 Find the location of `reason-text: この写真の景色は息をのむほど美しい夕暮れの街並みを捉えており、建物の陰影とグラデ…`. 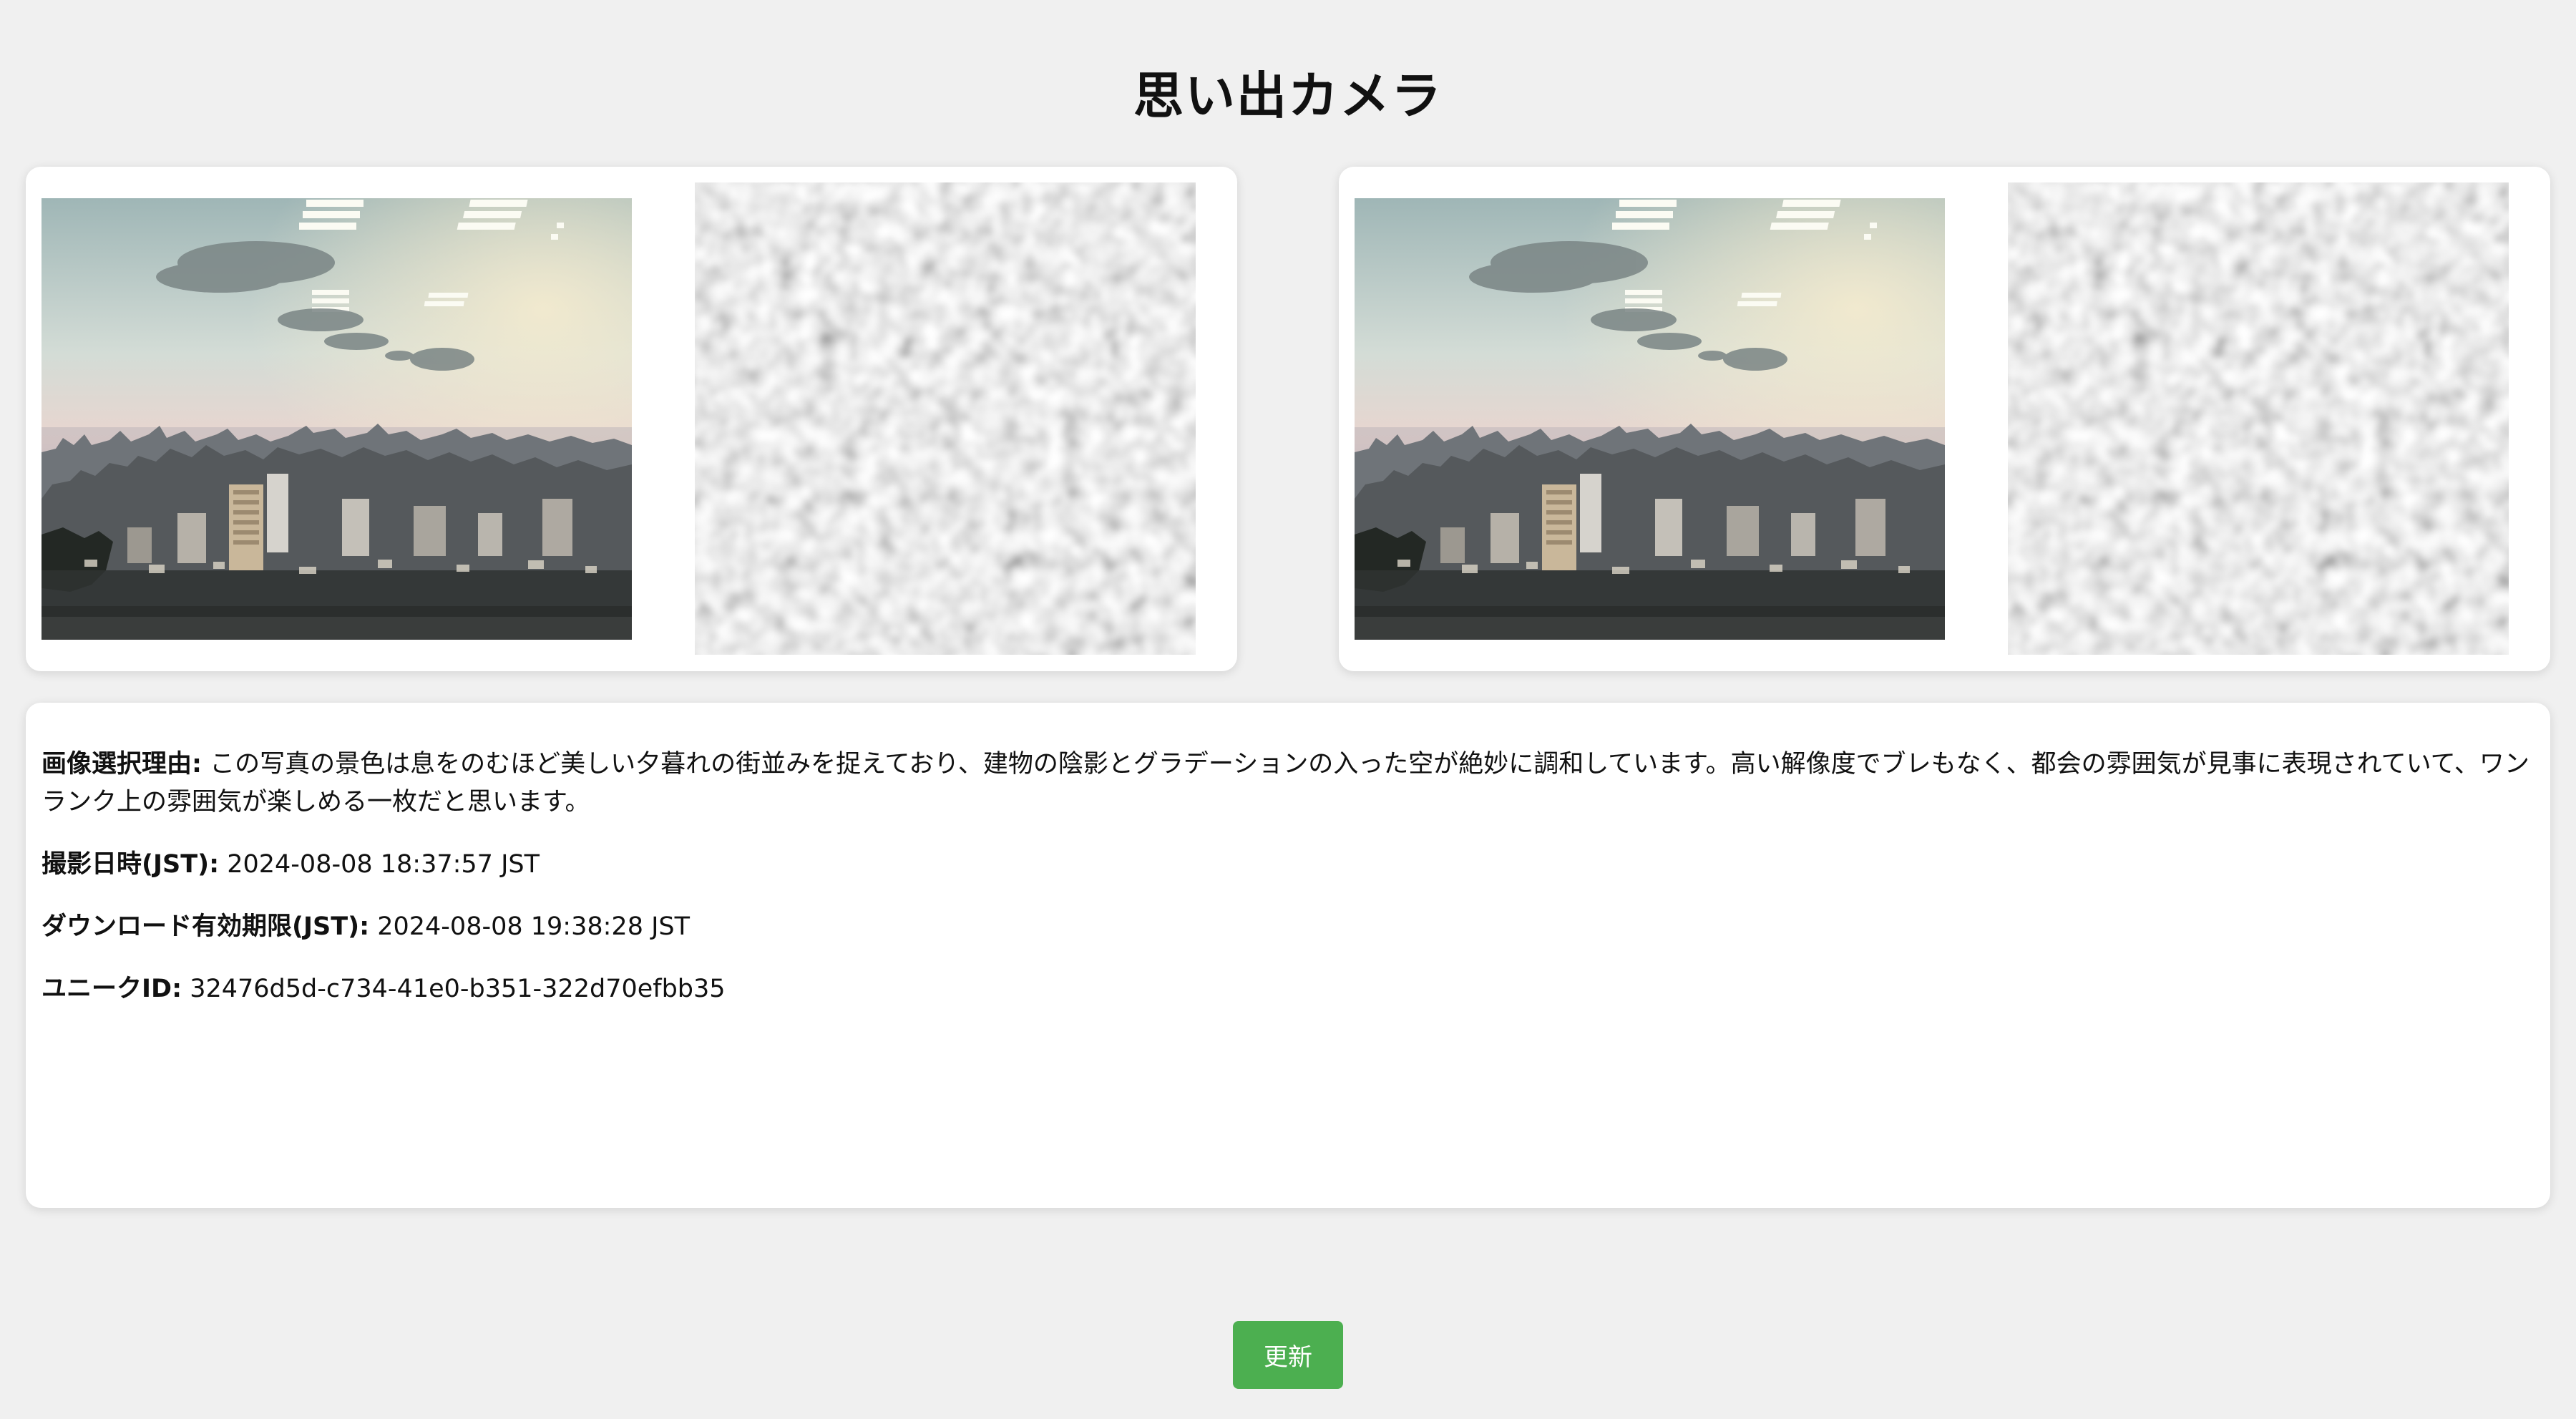

reason-text: この写真の景色は息をのむほど美しい夕暮れの街並みを捉えており、建物の陰影とグラデ… is located at coordinates (1285, 783).